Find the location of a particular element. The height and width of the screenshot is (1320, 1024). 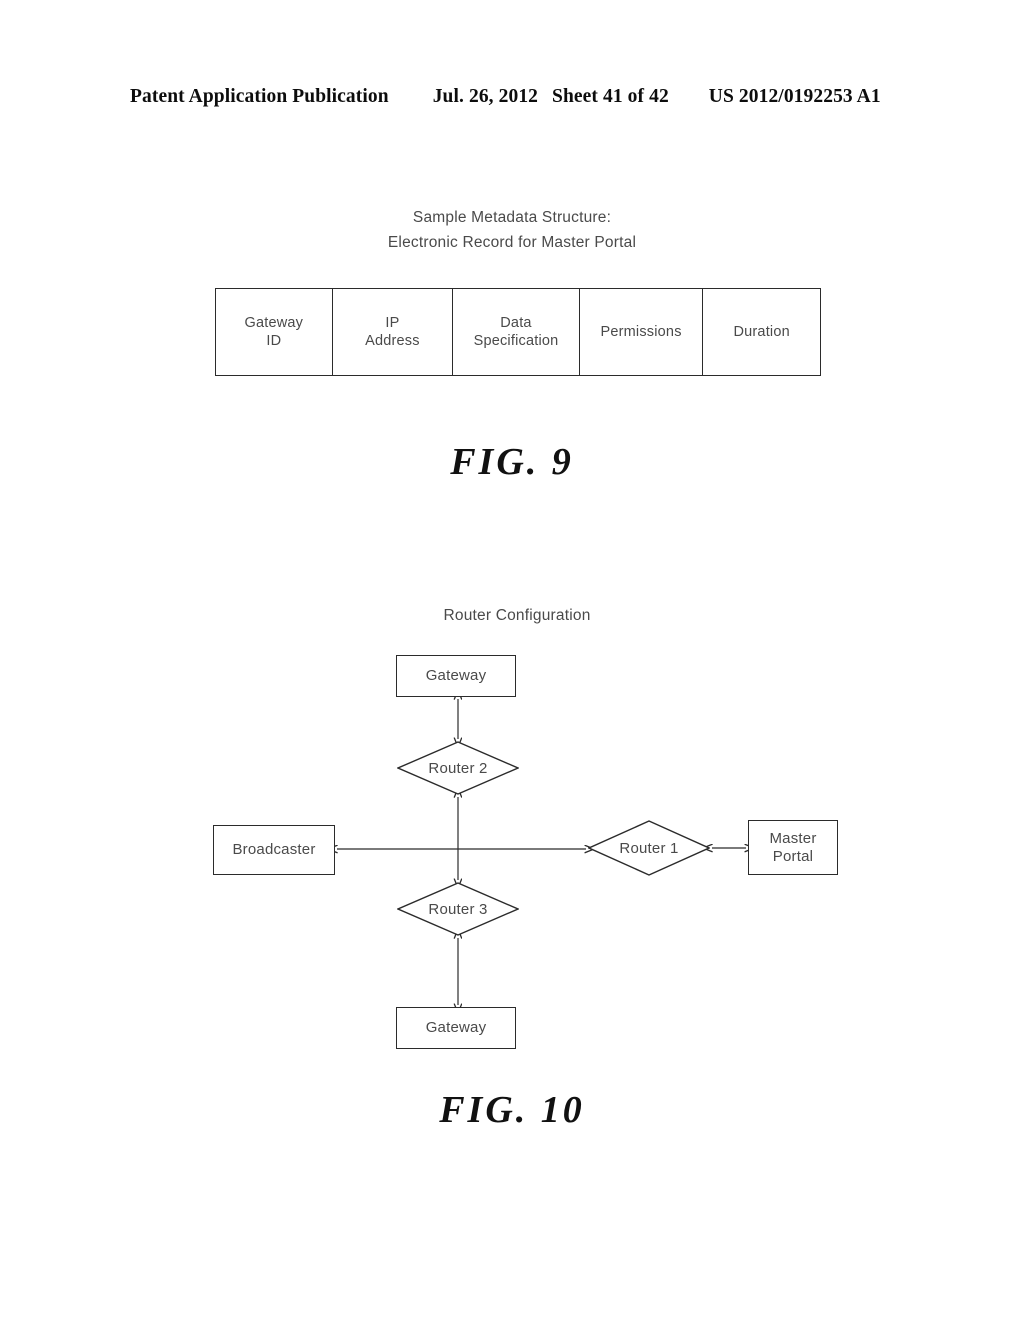

figure-10-label: FIG. 10 is located at coordinates (512, 1110).